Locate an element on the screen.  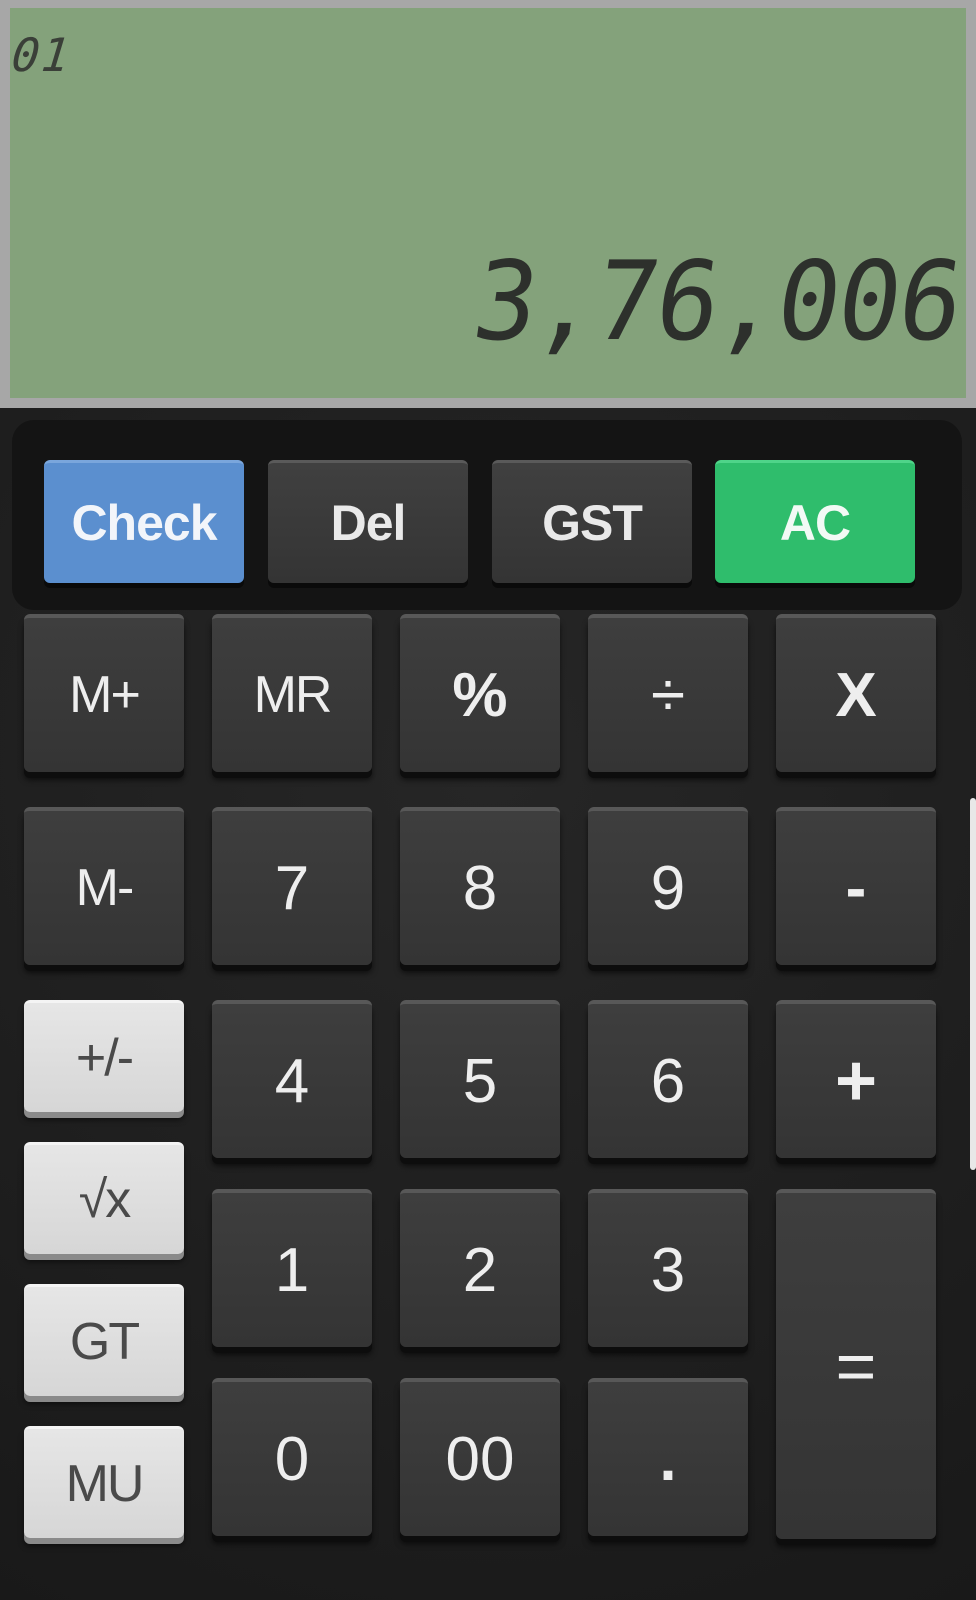
digit-0-button: 0 is located at coordinates (292, 1457).